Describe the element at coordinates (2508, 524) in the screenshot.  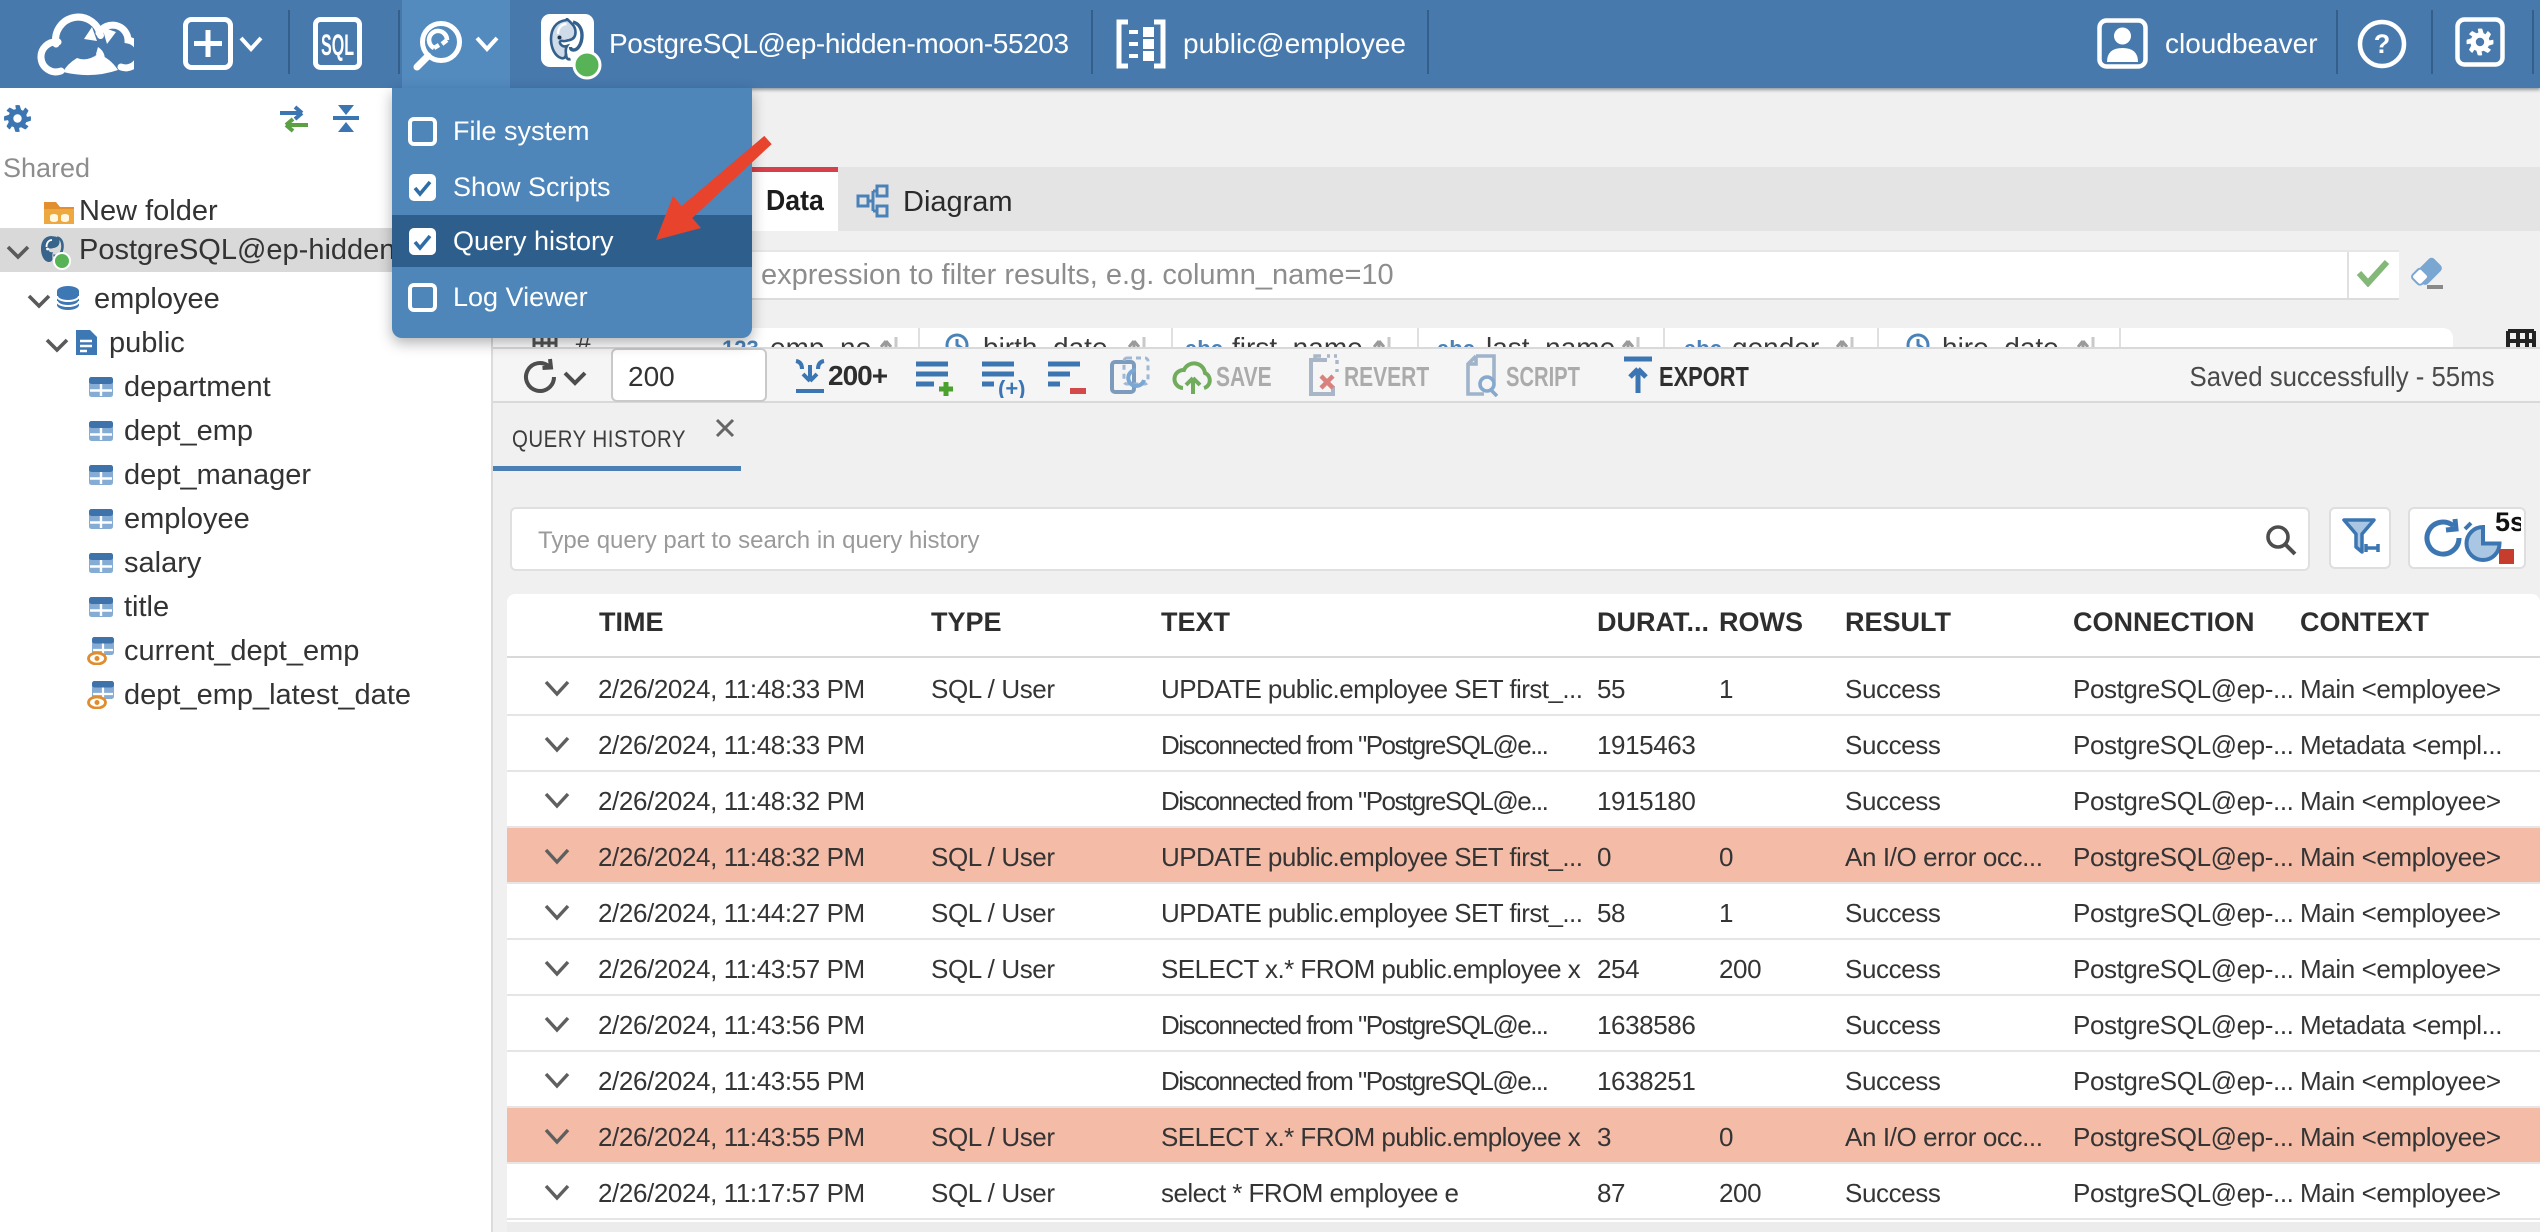
I see `svg-text: 5s` at that location.